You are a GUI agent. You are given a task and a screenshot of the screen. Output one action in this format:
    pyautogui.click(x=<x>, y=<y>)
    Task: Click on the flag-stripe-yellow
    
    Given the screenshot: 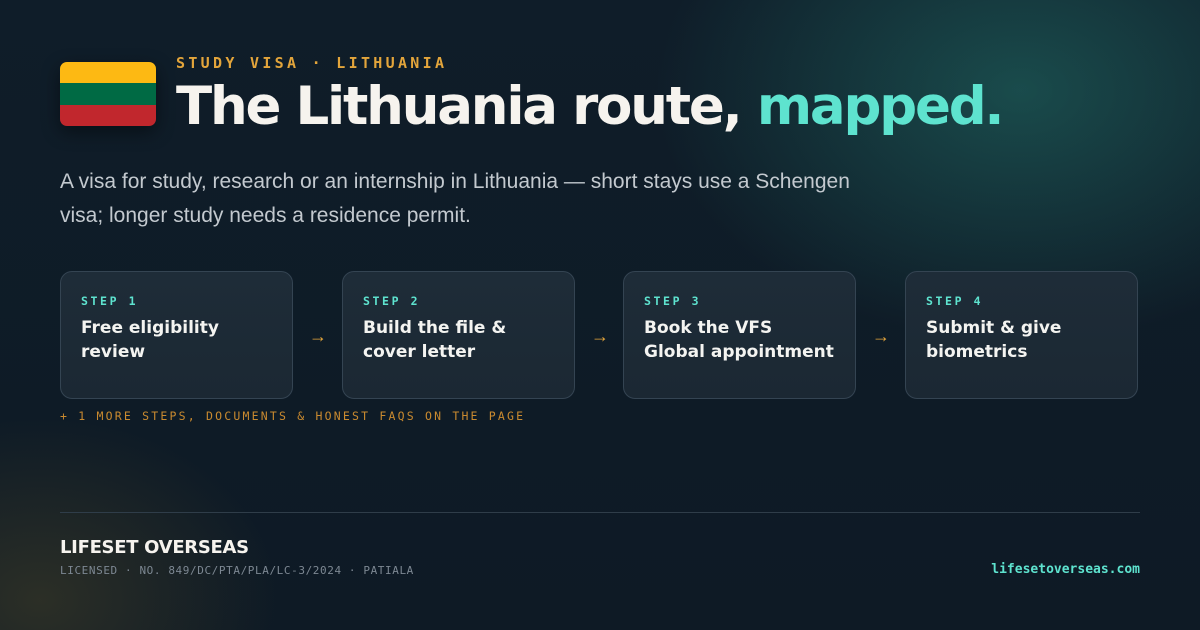 What is the action you would take?
    pyautogui.click(x=108, y=73)
    